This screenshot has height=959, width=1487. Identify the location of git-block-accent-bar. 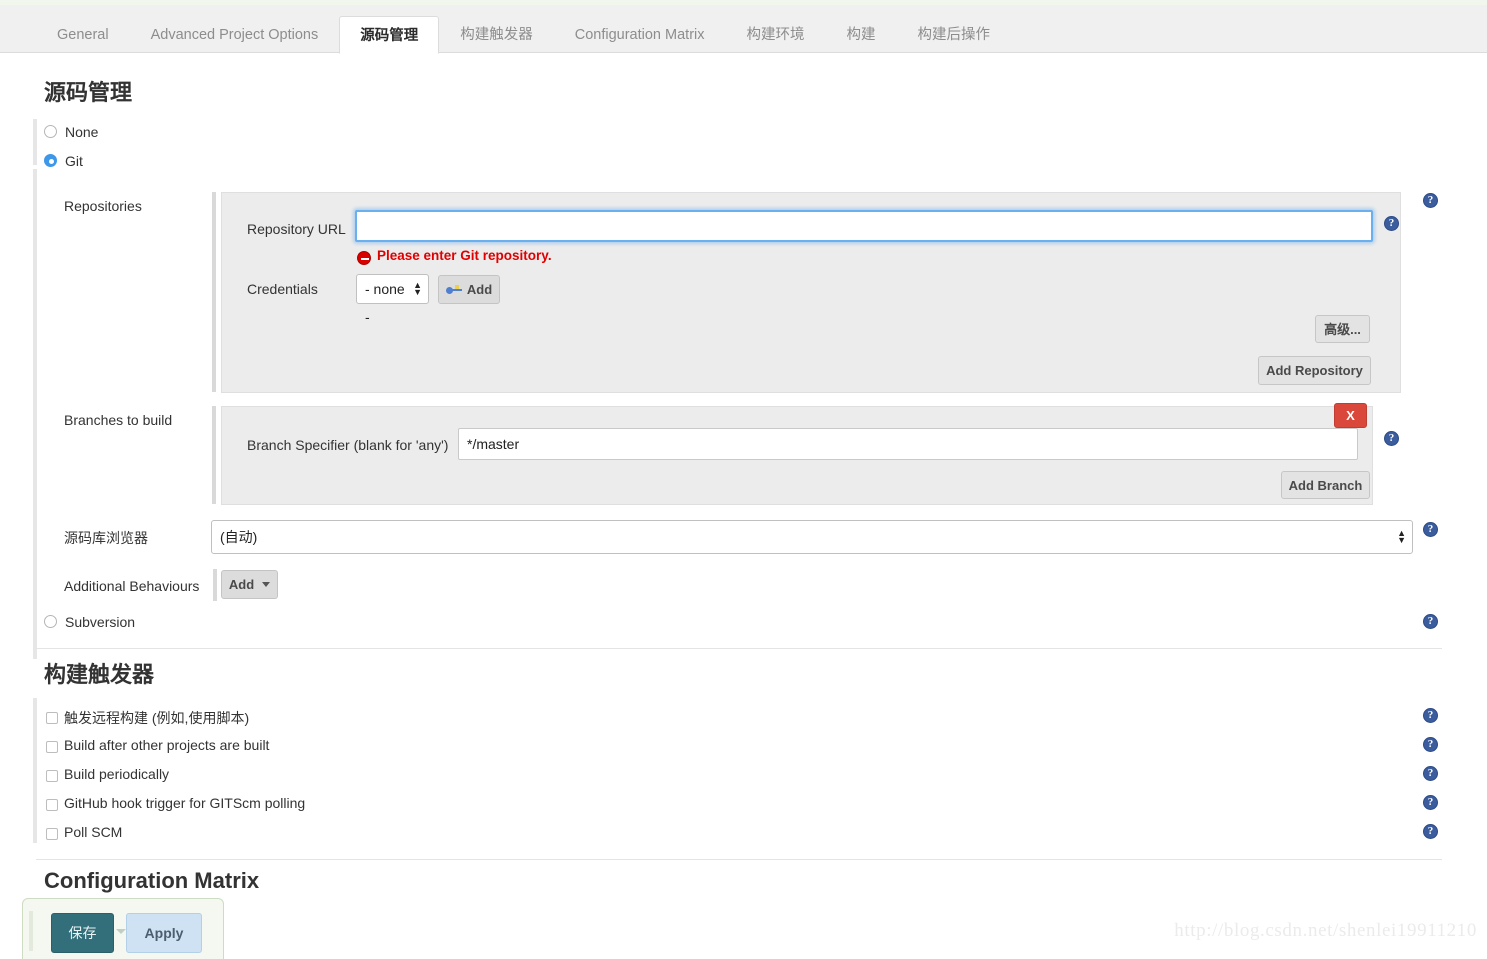
(35, 414).